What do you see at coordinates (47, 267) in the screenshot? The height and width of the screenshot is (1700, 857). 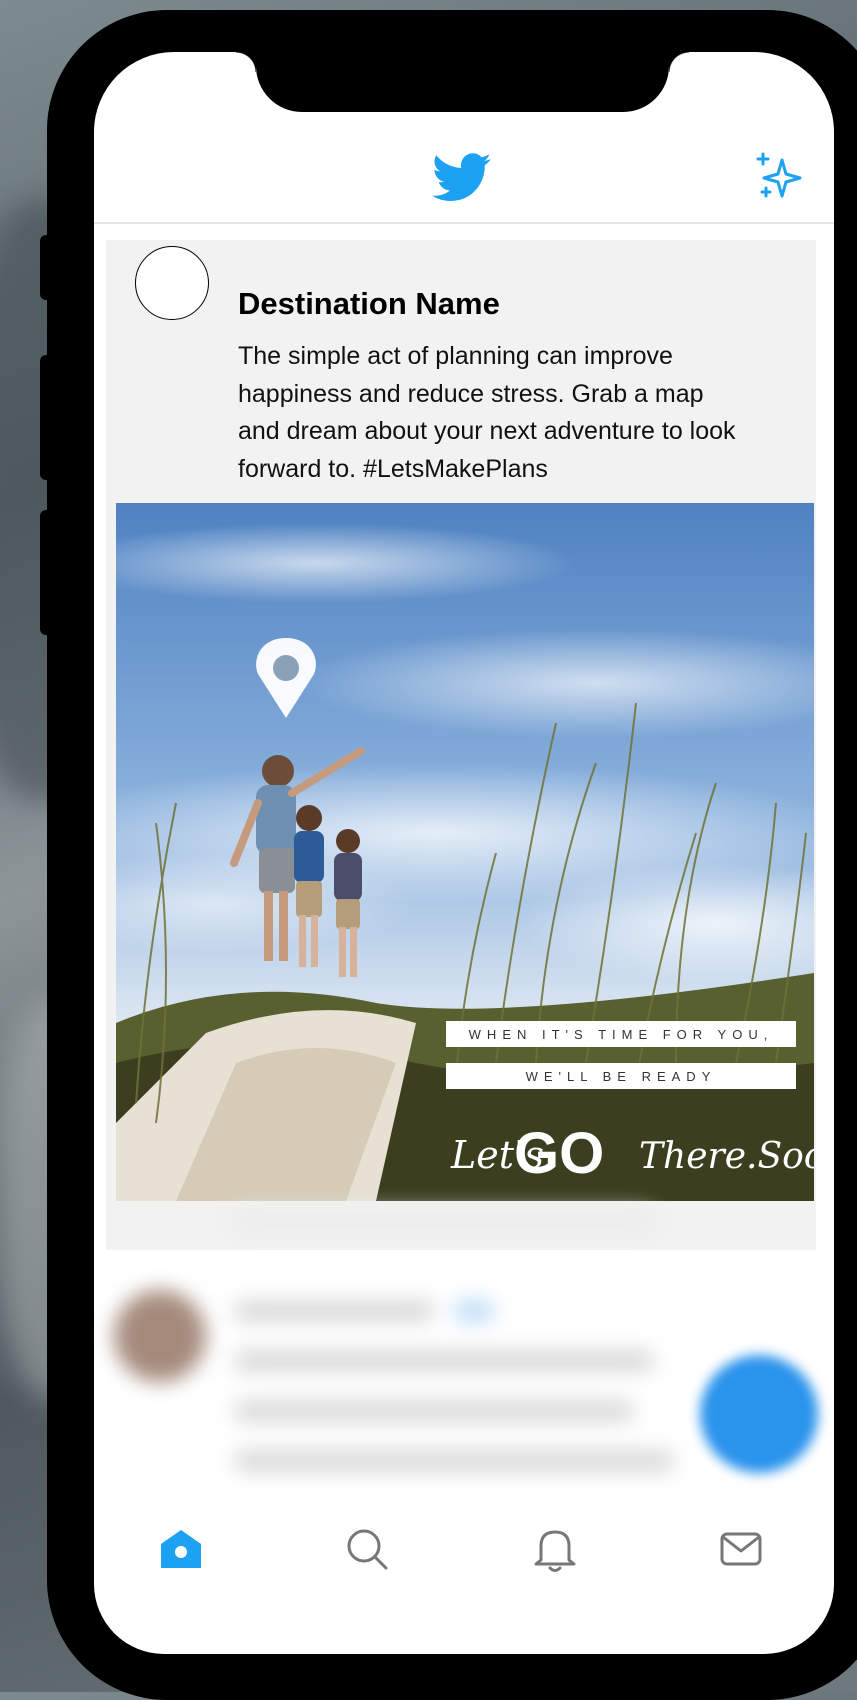 I see `mute-switch` at bounding box center [47, 267].